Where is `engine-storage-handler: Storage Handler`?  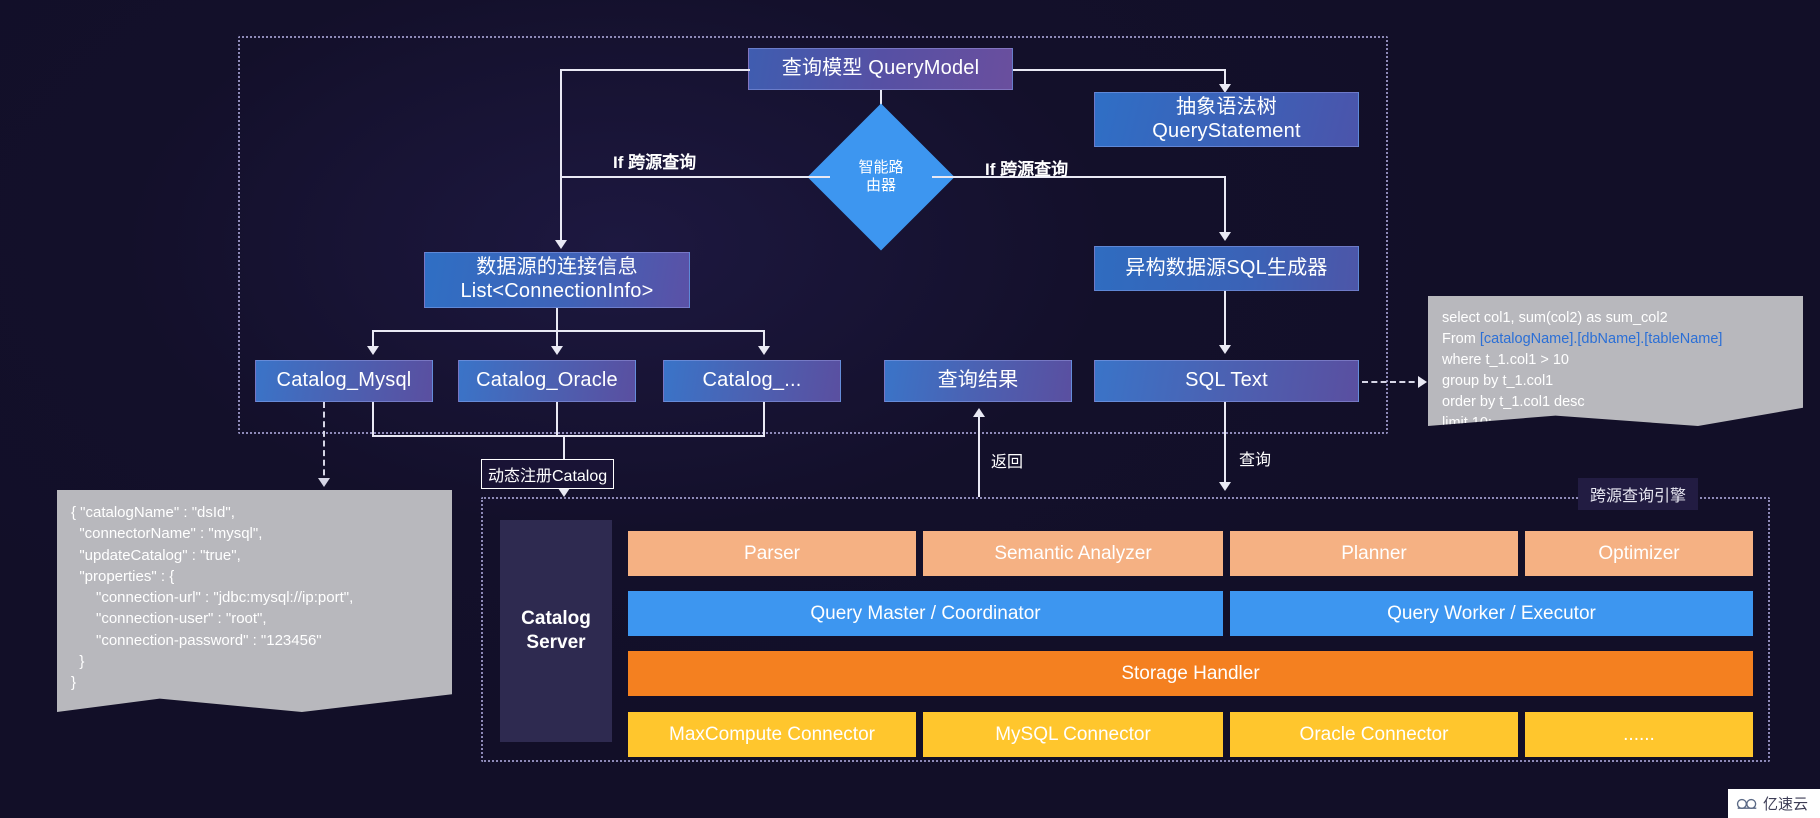 engine-storage-handler: Storage Handler is located at coordinates (1190, 673).